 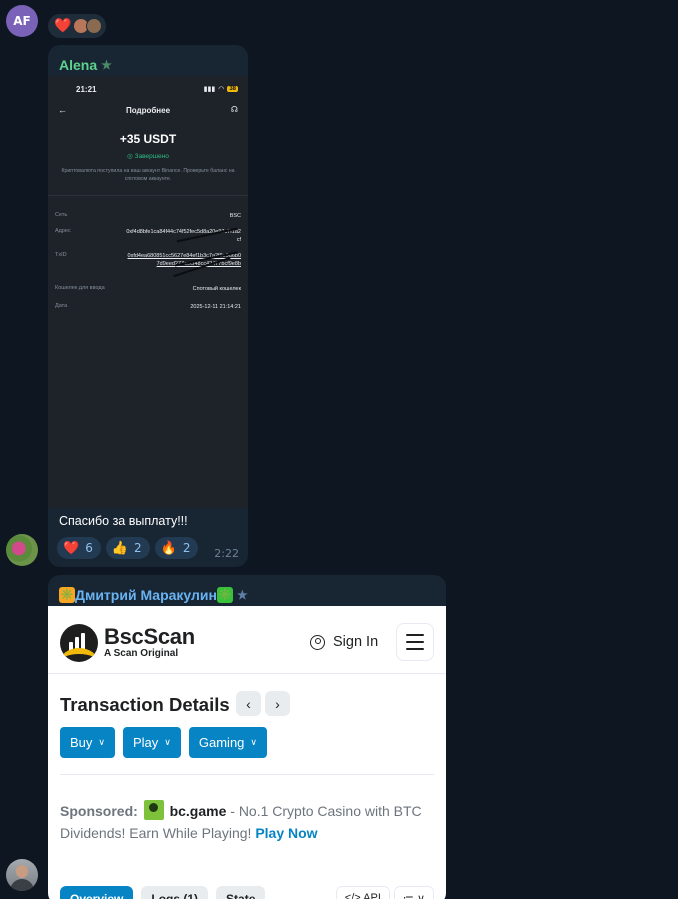 What do you see at coordinates (151, 156) in the screenshot?
I see `status-text: Завершено` at bounding box center [151, 156].